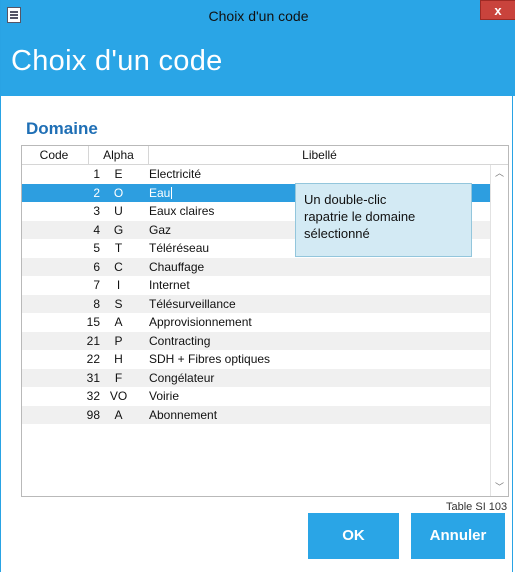 The height and width of the screenshot is (572, 515). What do you see at coordinates (345, 199) in the screenshot?
I see `tooltip-line: Un double-clic` at bounding box center [345, 199].